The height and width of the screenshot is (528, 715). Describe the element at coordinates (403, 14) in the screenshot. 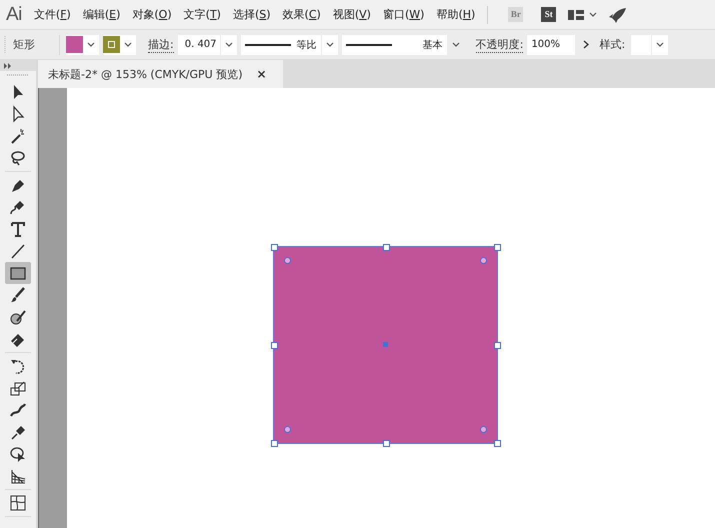

I see `menu-item: 窗口(W)` at that location.